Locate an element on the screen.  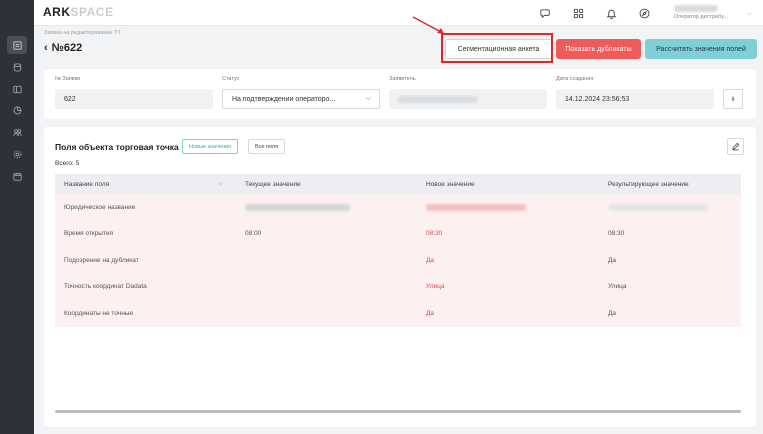
status-select: На подтверждении операторо... ⌵ is located at coordinates (301, 99).